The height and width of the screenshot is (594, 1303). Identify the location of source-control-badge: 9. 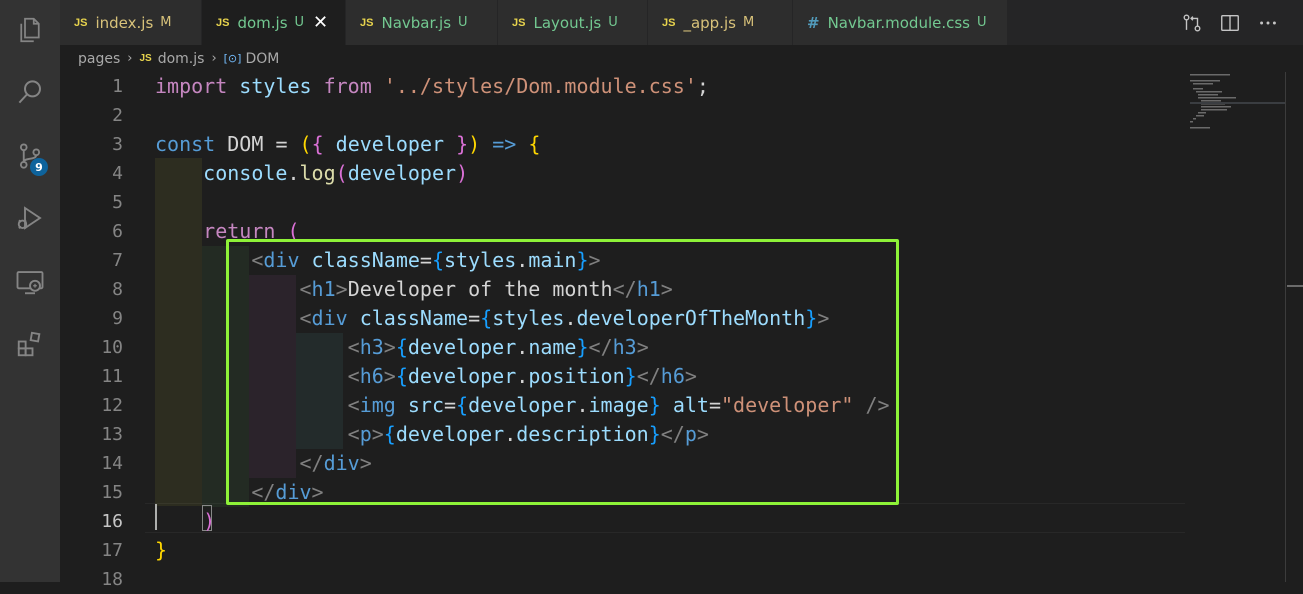
(39, 167).